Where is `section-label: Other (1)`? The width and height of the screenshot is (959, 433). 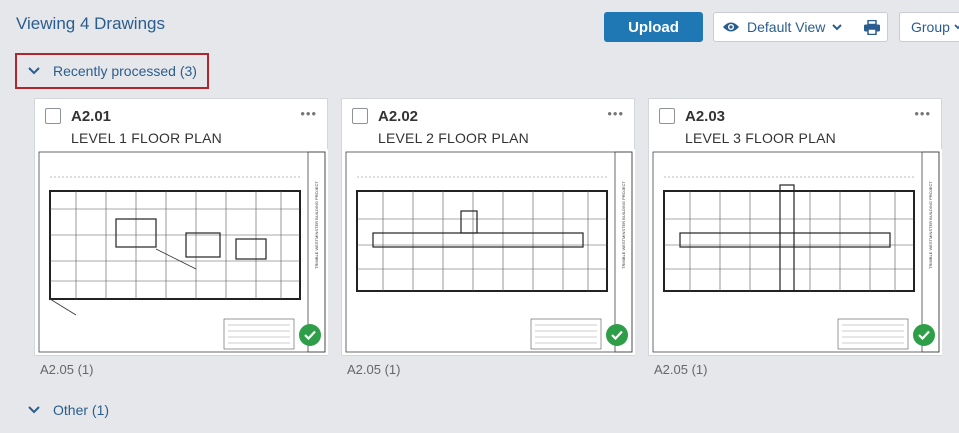
section-label: Other (1) is located at coordinates (81, 410).